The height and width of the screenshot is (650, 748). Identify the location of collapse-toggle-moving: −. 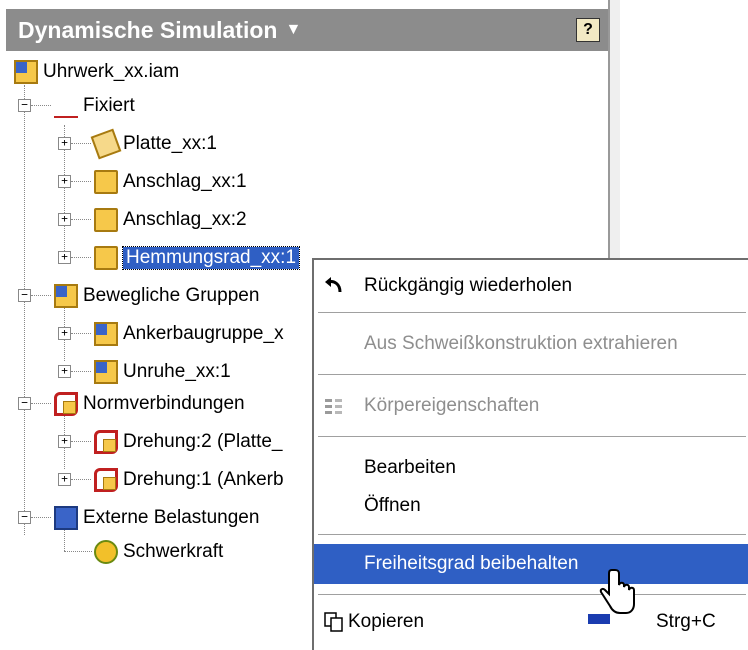
(24, 295).